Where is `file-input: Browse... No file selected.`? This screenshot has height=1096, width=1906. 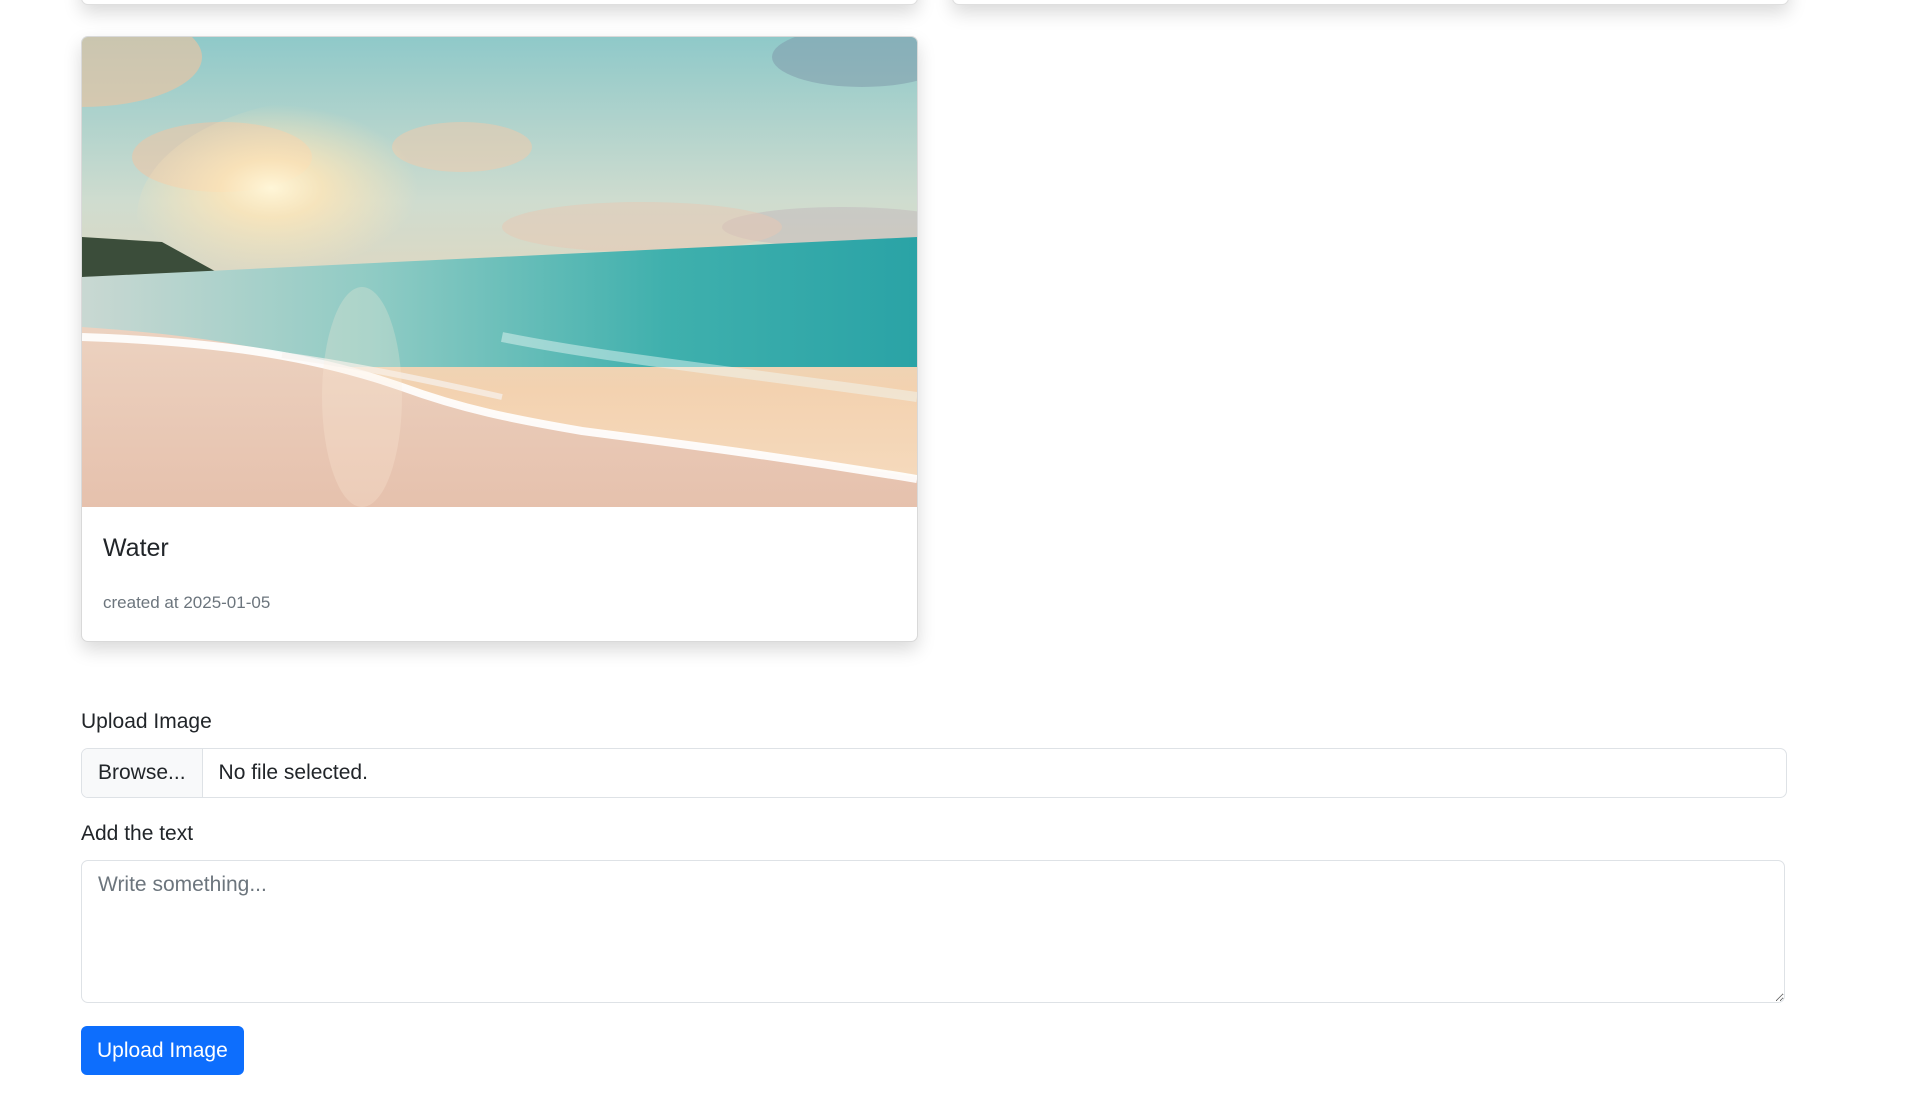
file-input: Browse... No file selected. is located at coordinates (934, 773).